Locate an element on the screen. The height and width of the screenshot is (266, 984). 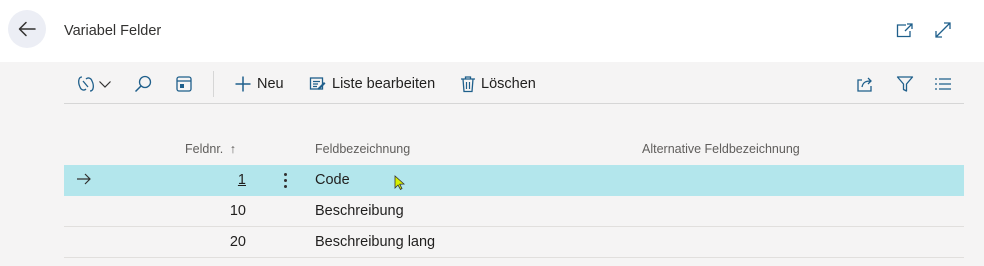
arrow-left-icon is located at coordinates (27, 29).